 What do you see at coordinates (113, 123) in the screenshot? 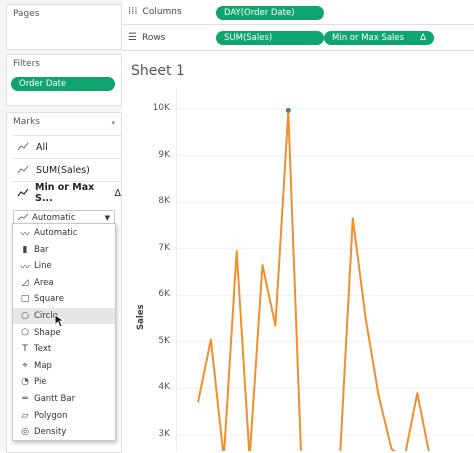
I see `marks-menu-icon: ▾` at bounding box center [113, 123].